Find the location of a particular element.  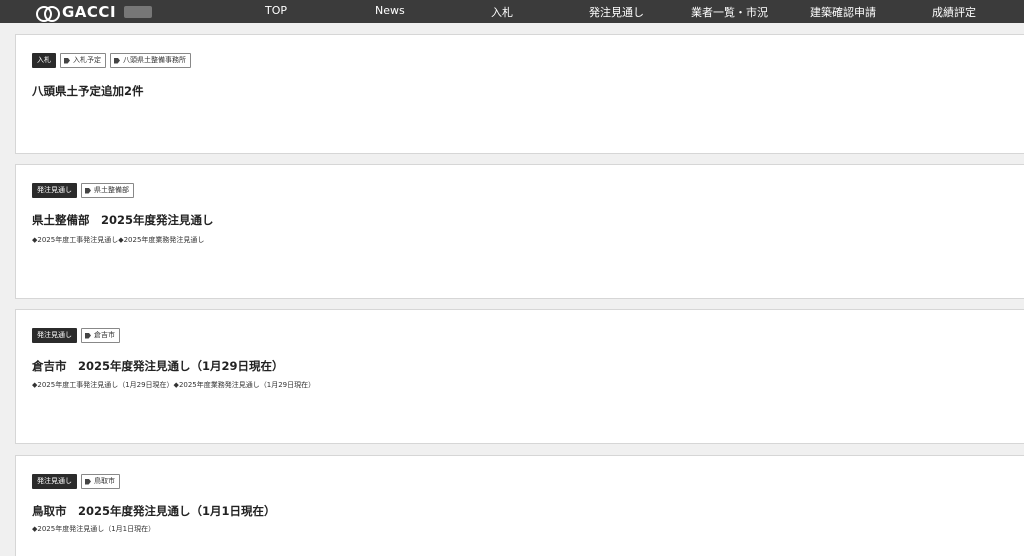

nav-item-contractors: 業者一覧・市況 is located at coordinates (729, 12).